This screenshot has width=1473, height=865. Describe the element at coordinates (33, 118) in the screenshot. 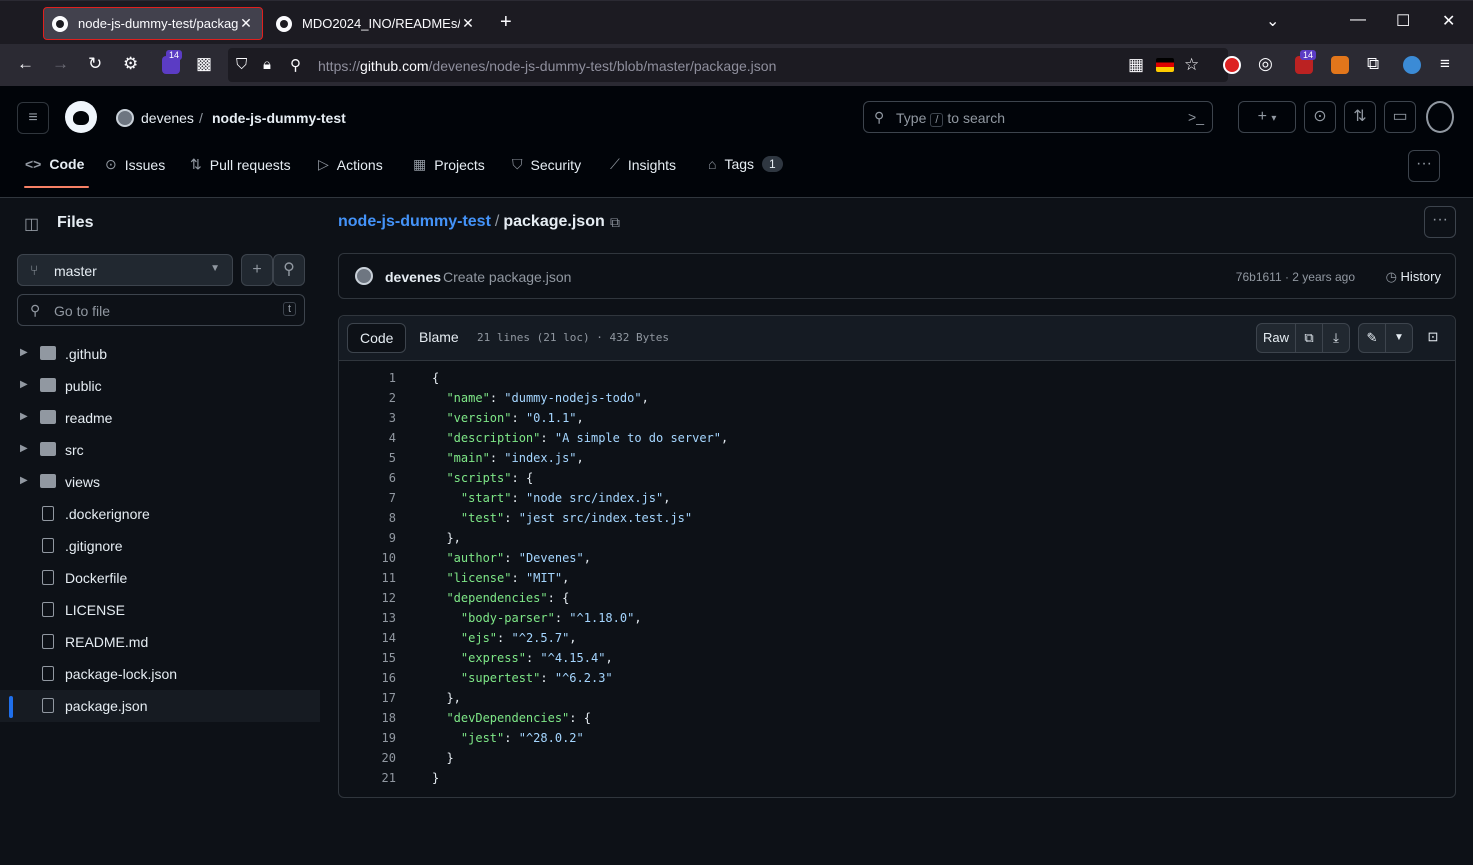

I see `hamburger-menu-icon: ≡` at that location.